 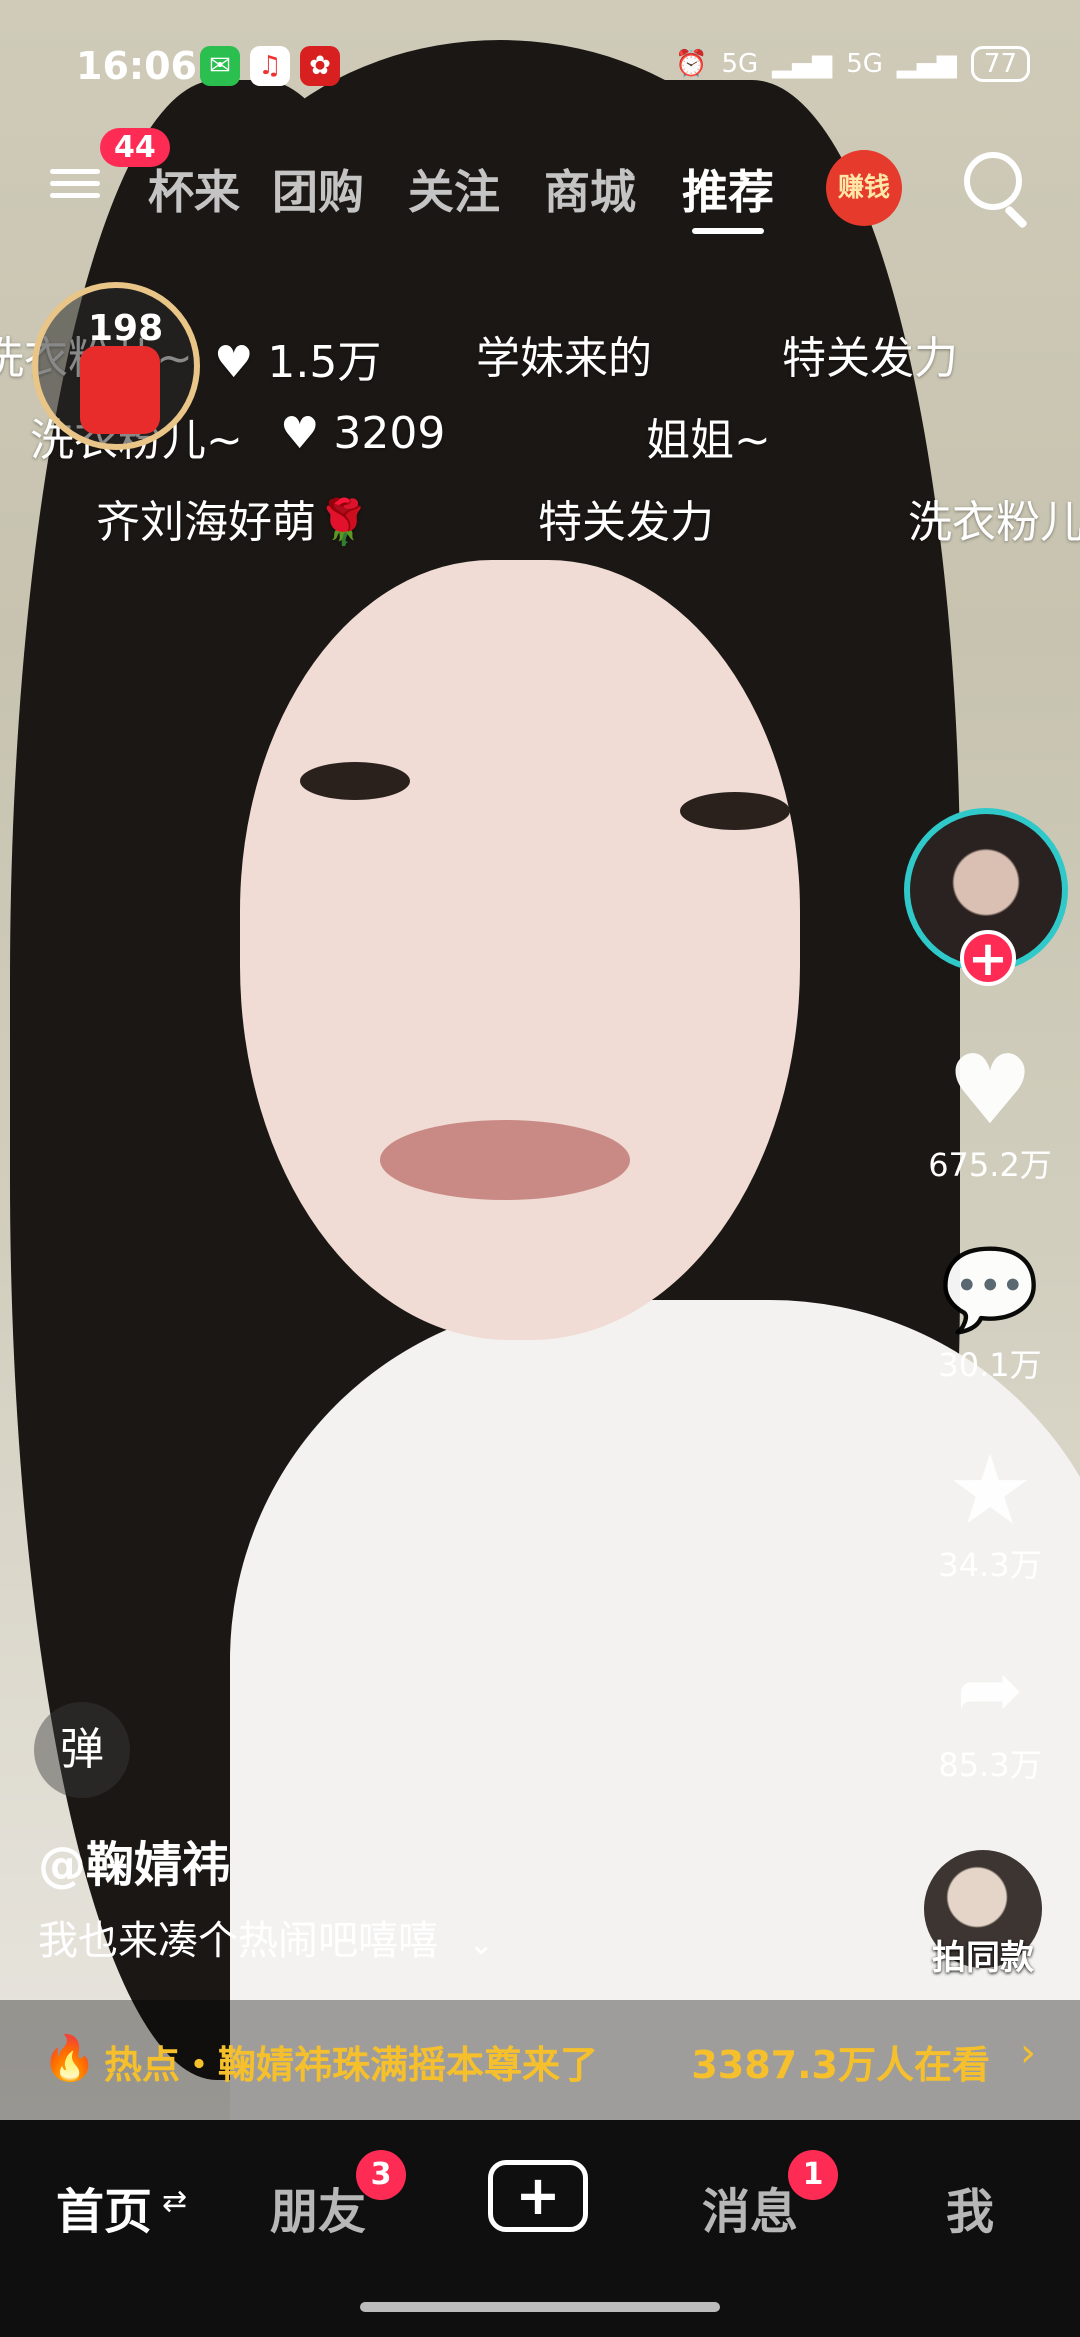 What do you see at coordinates (351, 2065) in the screenshot?
I see `hot-topic-text: 热点・鞠婧祎珠满摇本尊来了` at bounding box center [351, 2065].